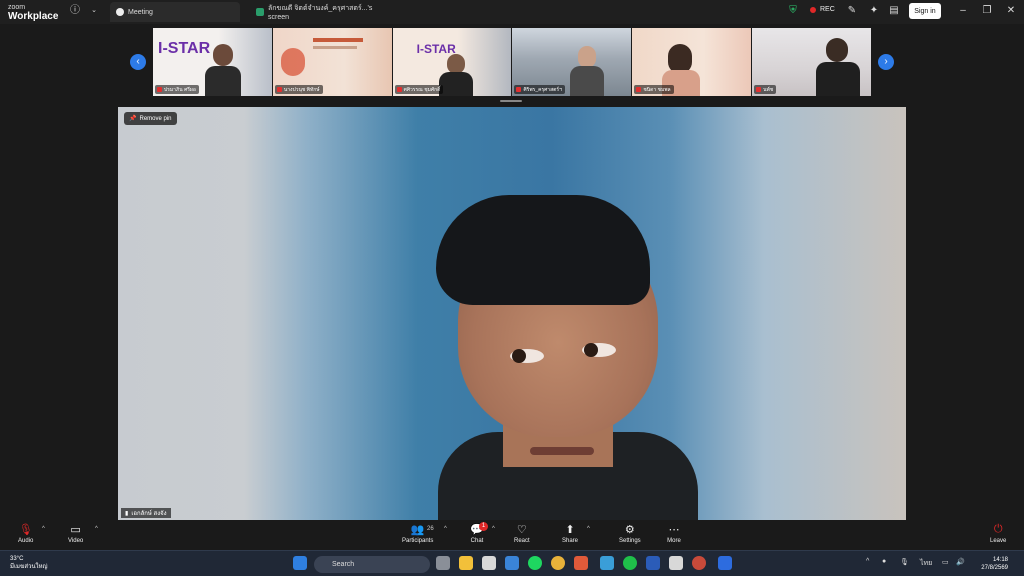 Image resolution: width=1024 pixels, height=576 pixels. Describe the element at coordinates (493, 529) in the screenshot. I see `chat-options-caret: ^` at that location.